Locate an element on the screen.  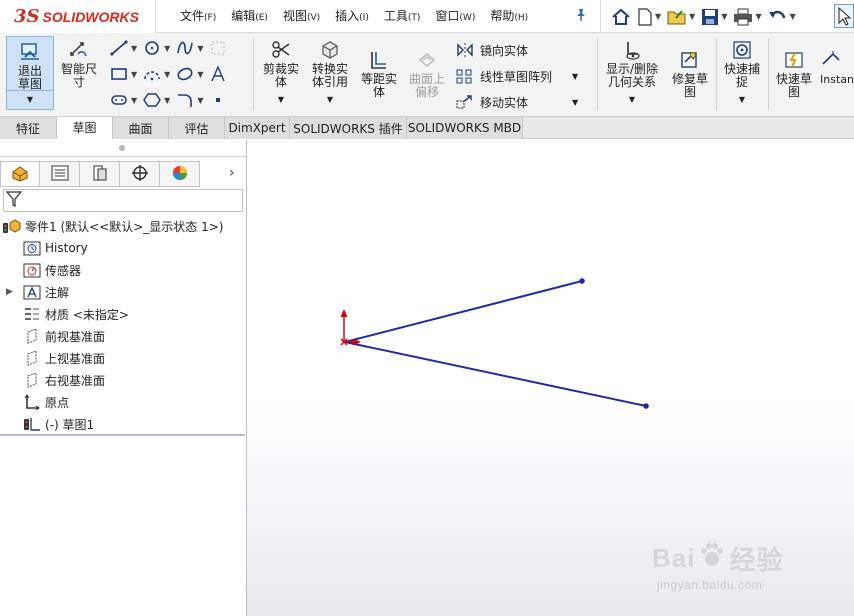
sketch-line-lower is located at coordinates (495, 374).